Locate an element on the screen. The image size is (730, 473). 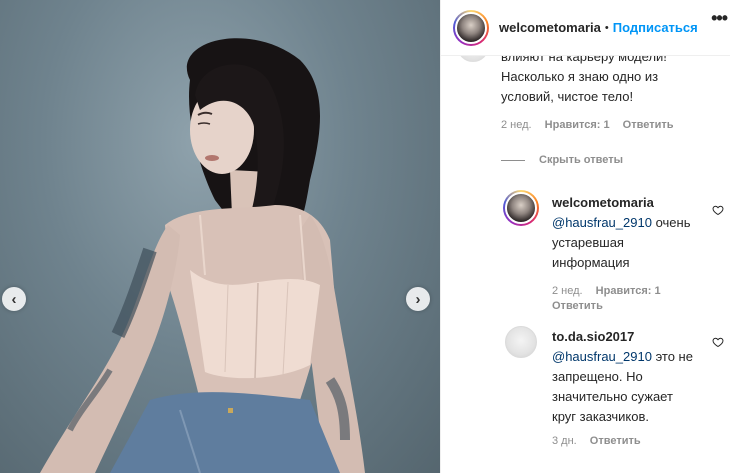
more-options-icon: ••• is located at coordinates (719, 18).